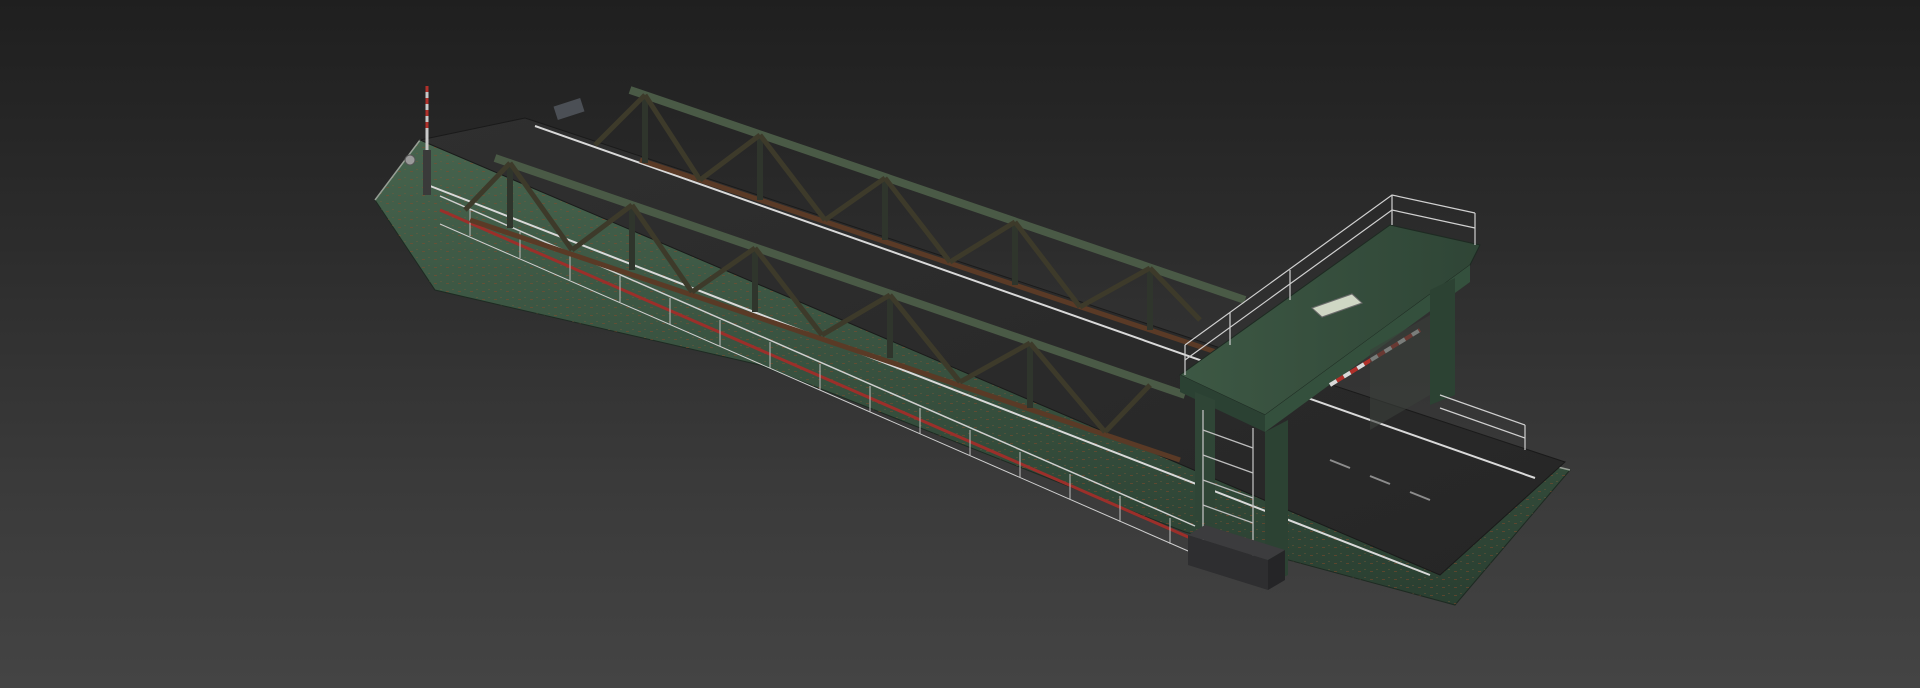 The image size is (1920, 688). What do you see at coordinates (569, 109) in the screenshot?
I see `deck-winch` at bounding box center [569, 109].